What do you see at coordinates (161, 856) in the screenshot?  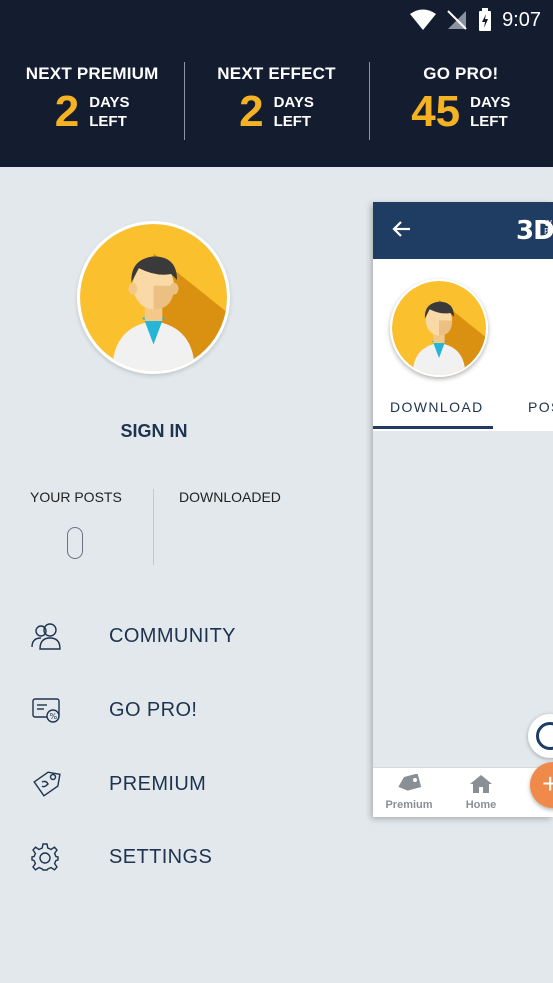 I see `menu-label: SETTINGS` at bounding box center [161, 856].